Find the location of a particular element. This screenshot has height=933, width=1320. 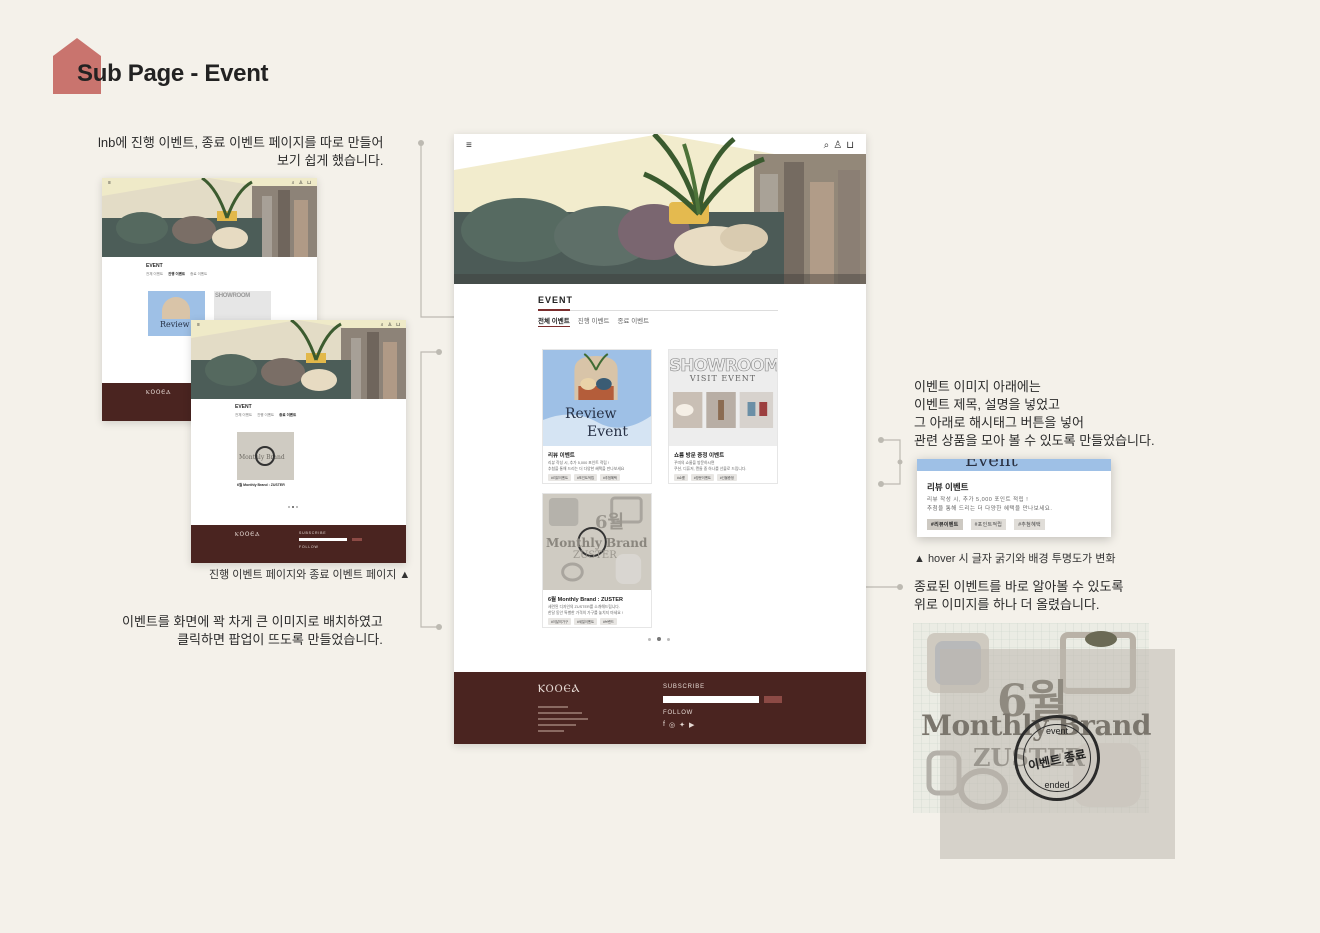

footer-info is located at coordinates (563, 721).